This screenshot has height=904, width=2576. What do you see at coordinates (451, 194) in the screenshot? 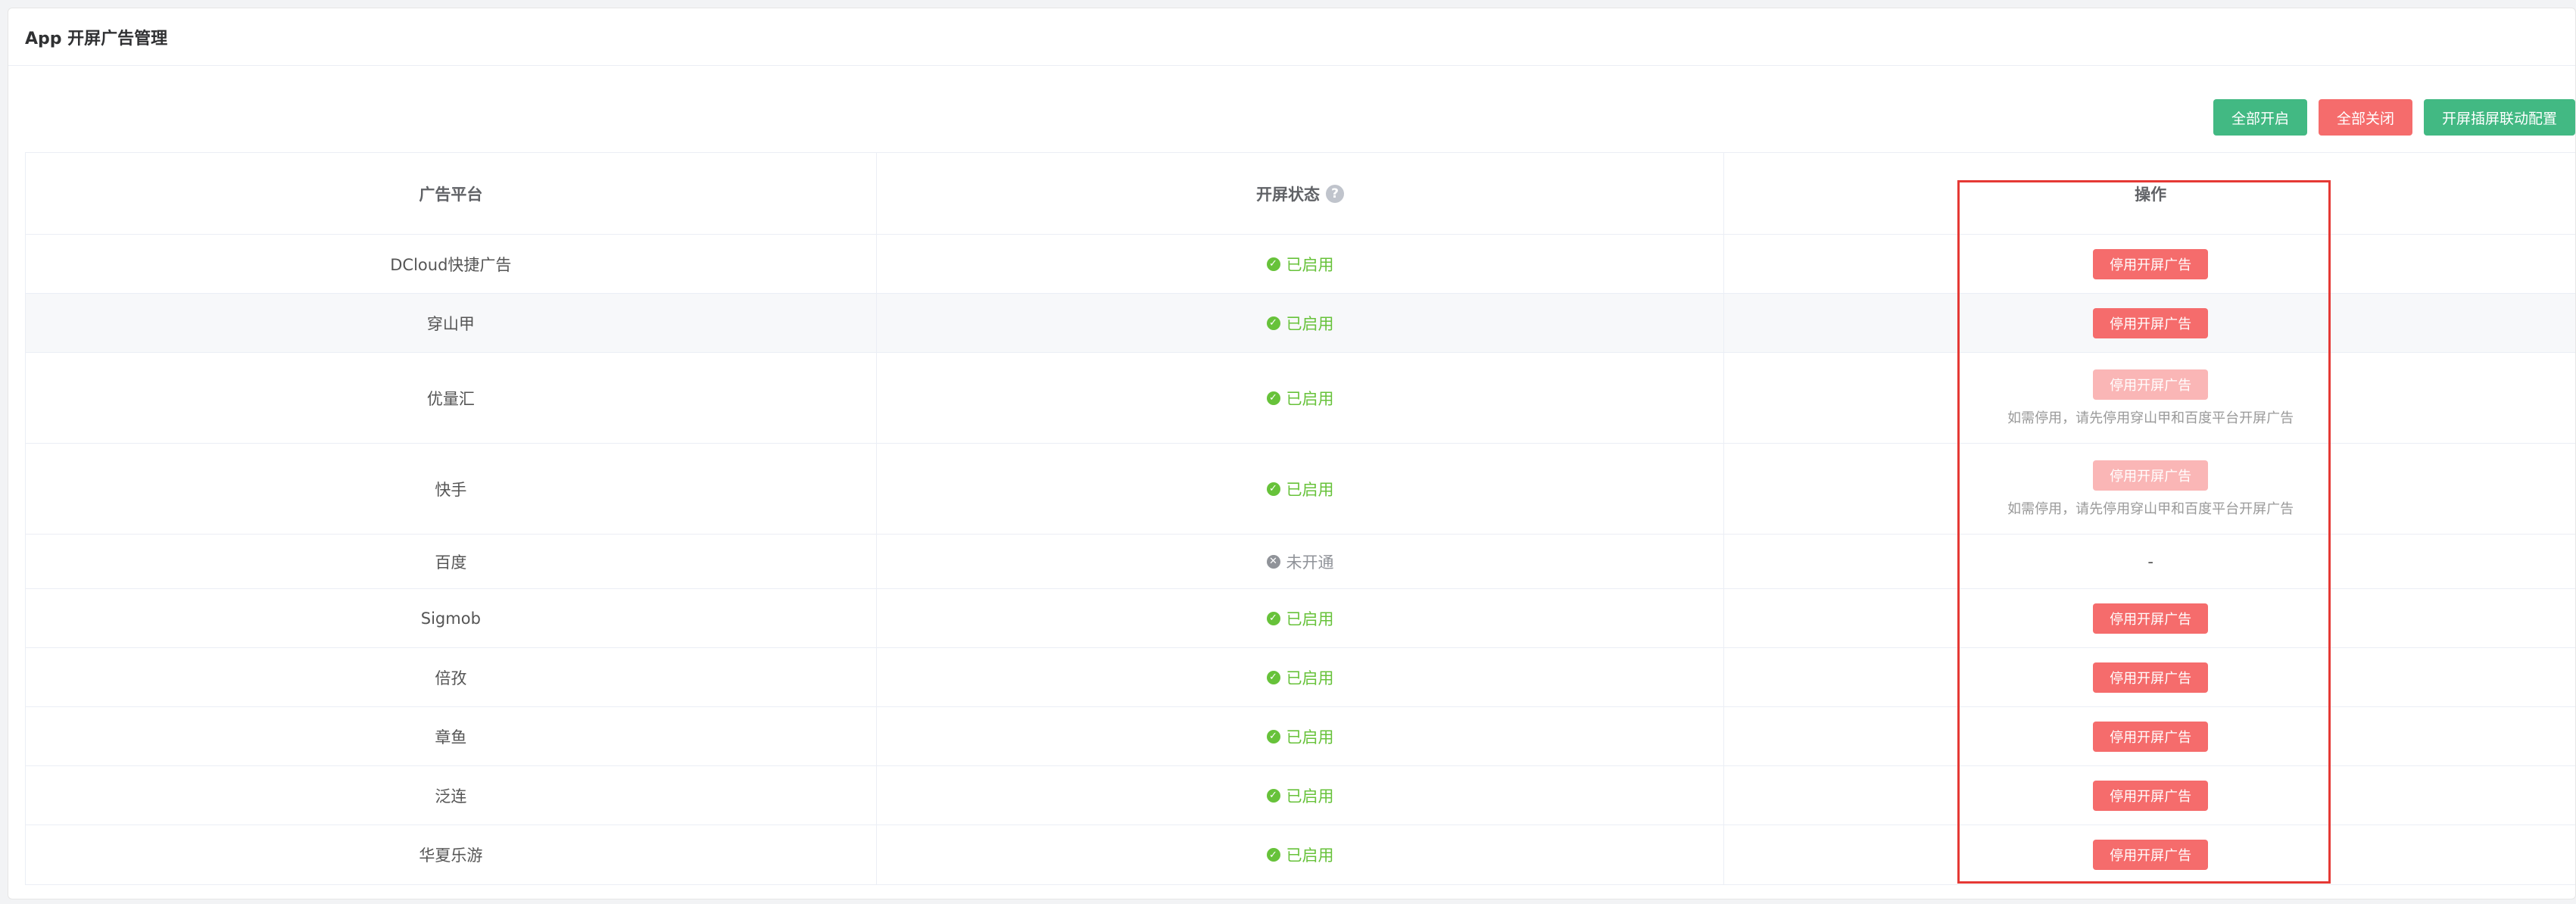
I see `column-header-platform: 广告平台` at bounding box center [451, 194].